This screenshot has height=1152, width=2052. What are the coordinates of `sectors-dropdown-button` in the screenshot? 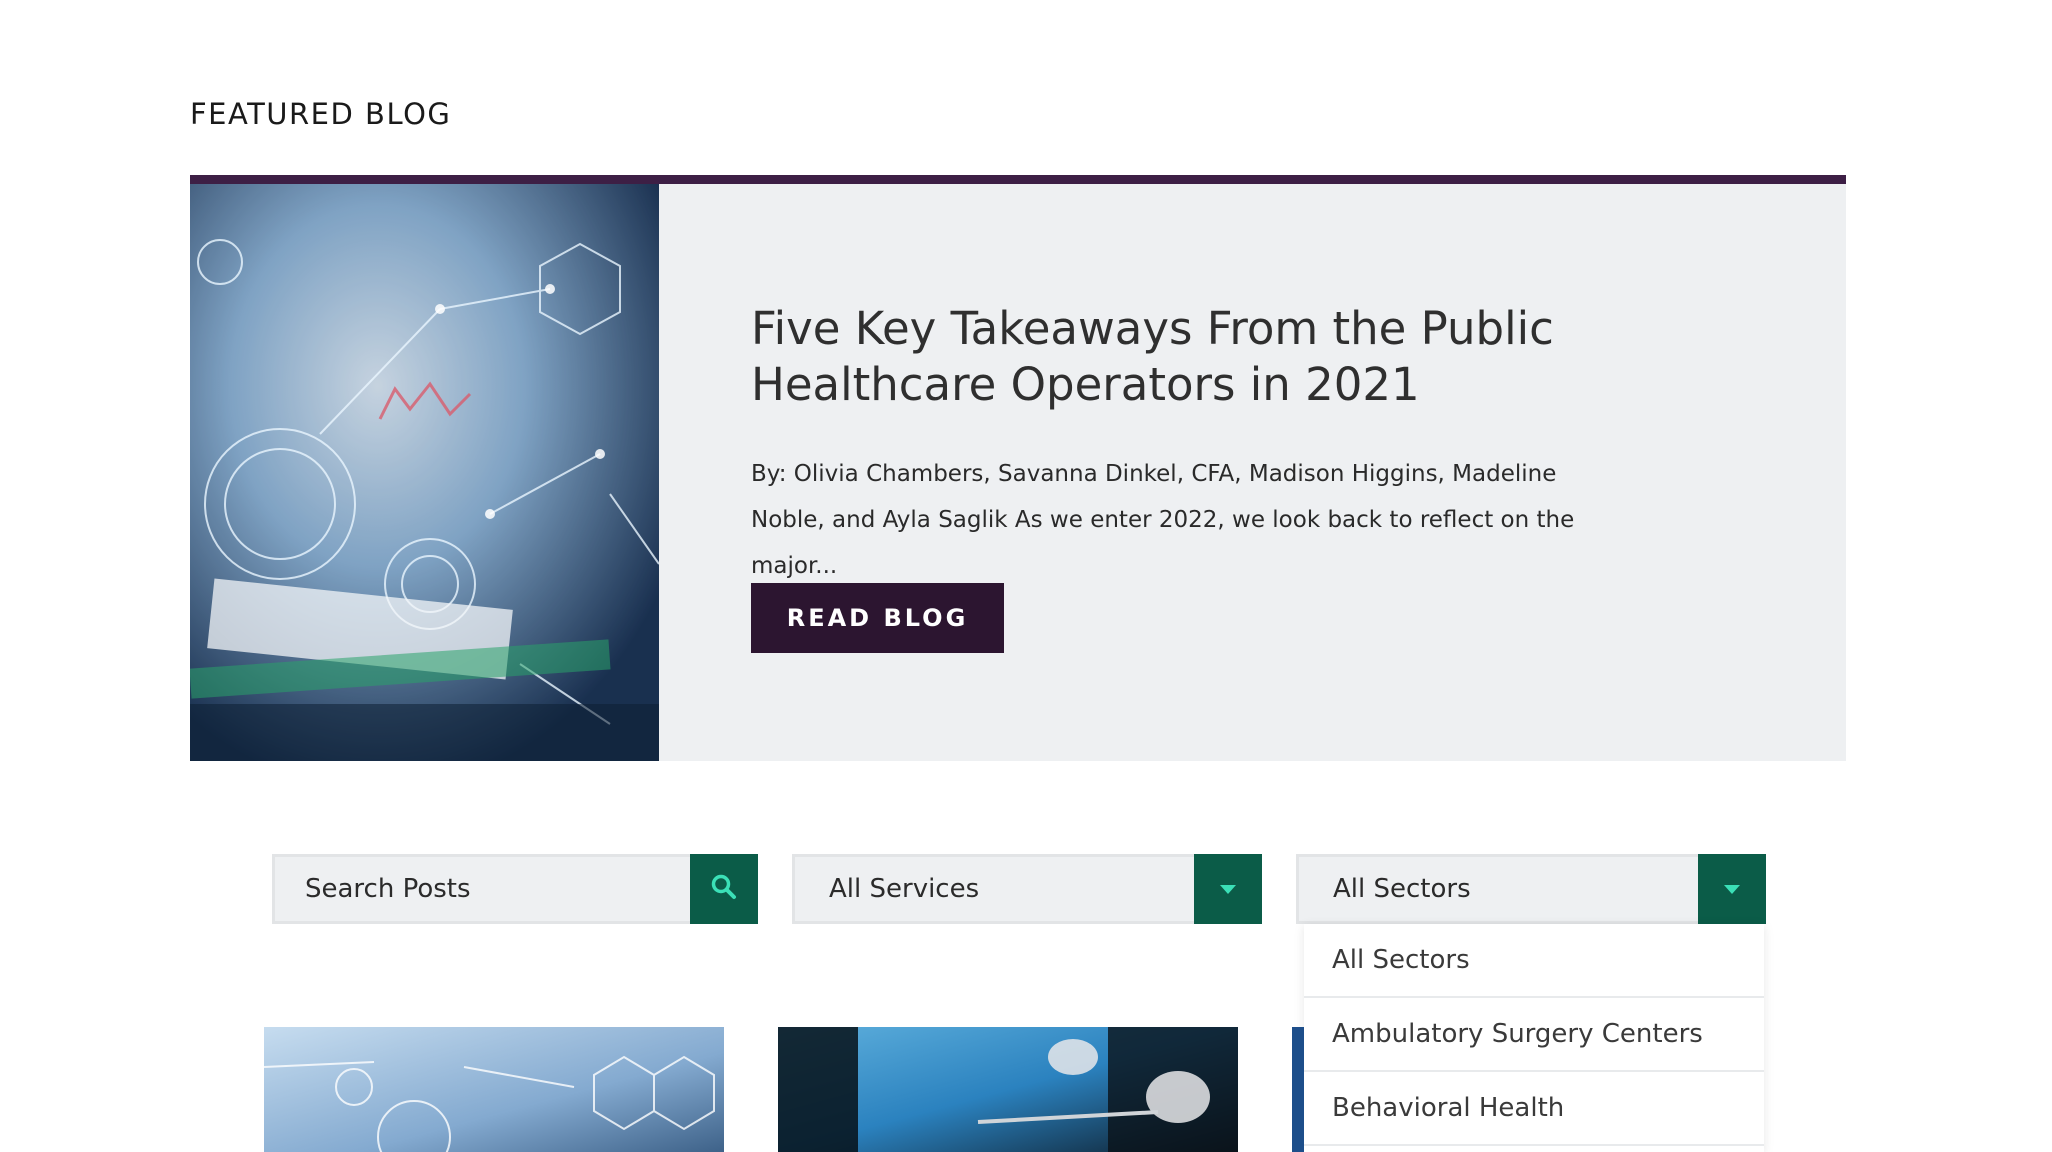 It's located at (1732, 889).